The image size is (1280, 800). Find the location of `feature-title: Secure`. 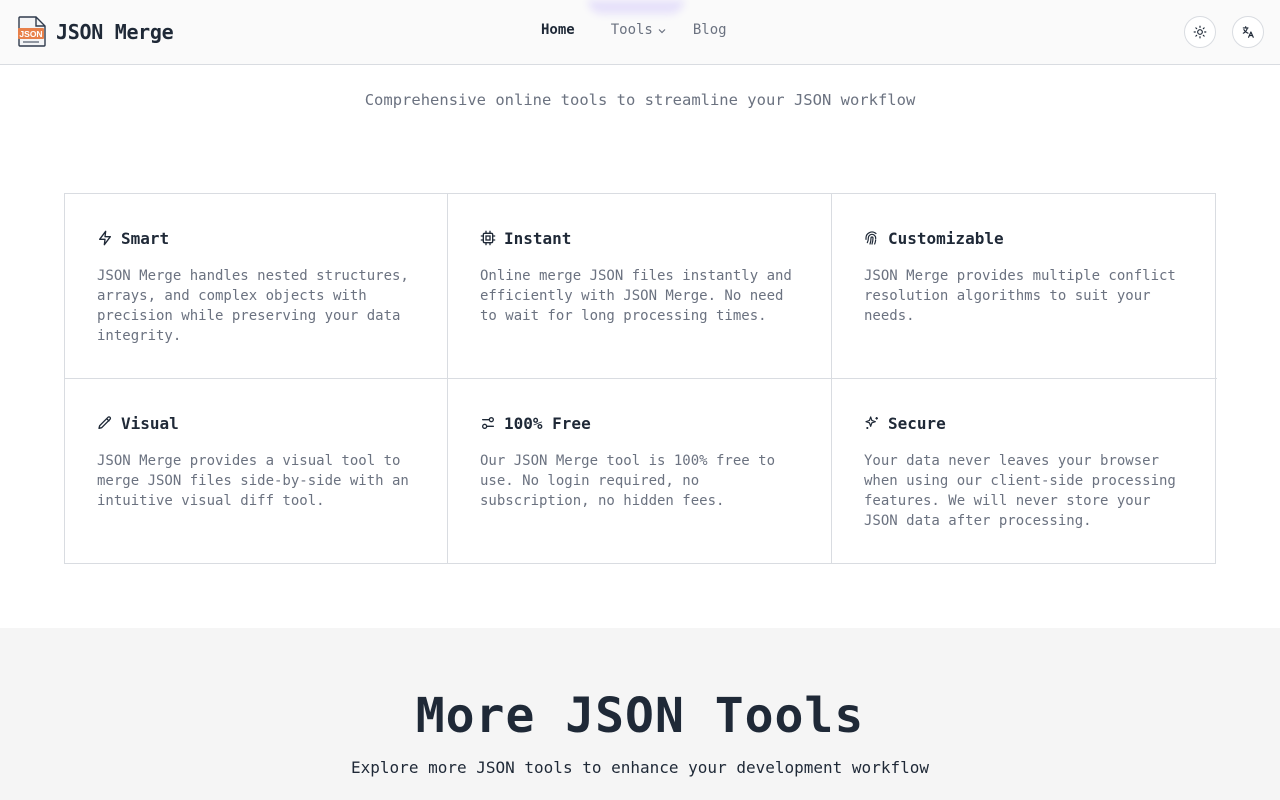

feature-title: Secure is located at coordinates (917, 423).